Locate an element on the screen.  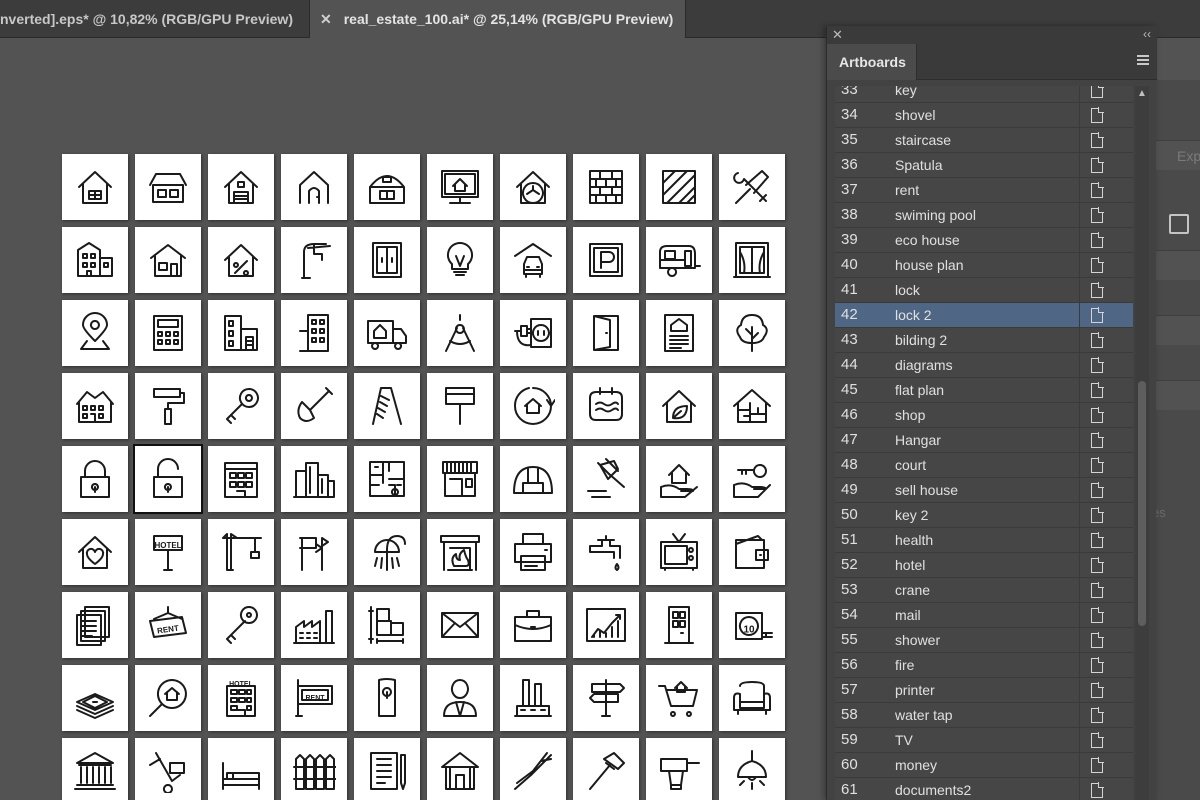
artboard-row: 50 key 2 is located at coordinates (984, 515).